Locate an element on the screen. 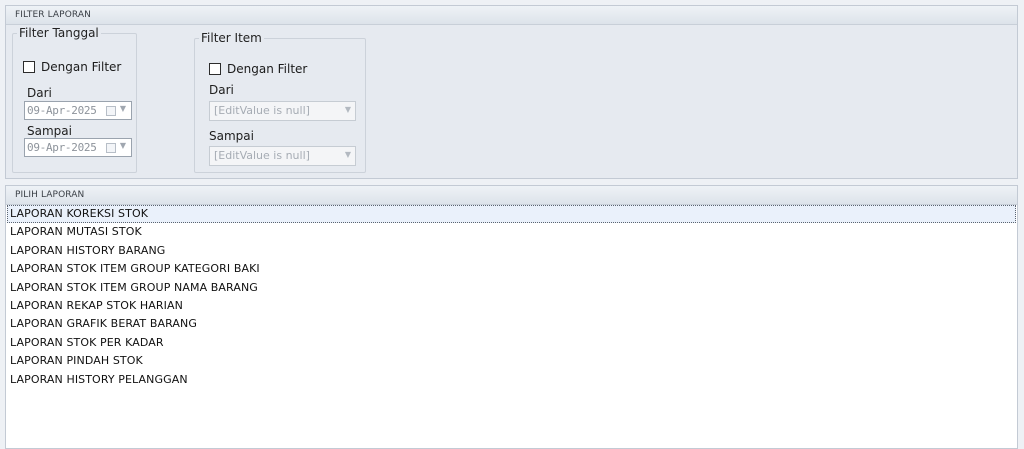  tanggal-dengan-filter-checkbox: Dengan Filter is located at coordinates (72, 67).